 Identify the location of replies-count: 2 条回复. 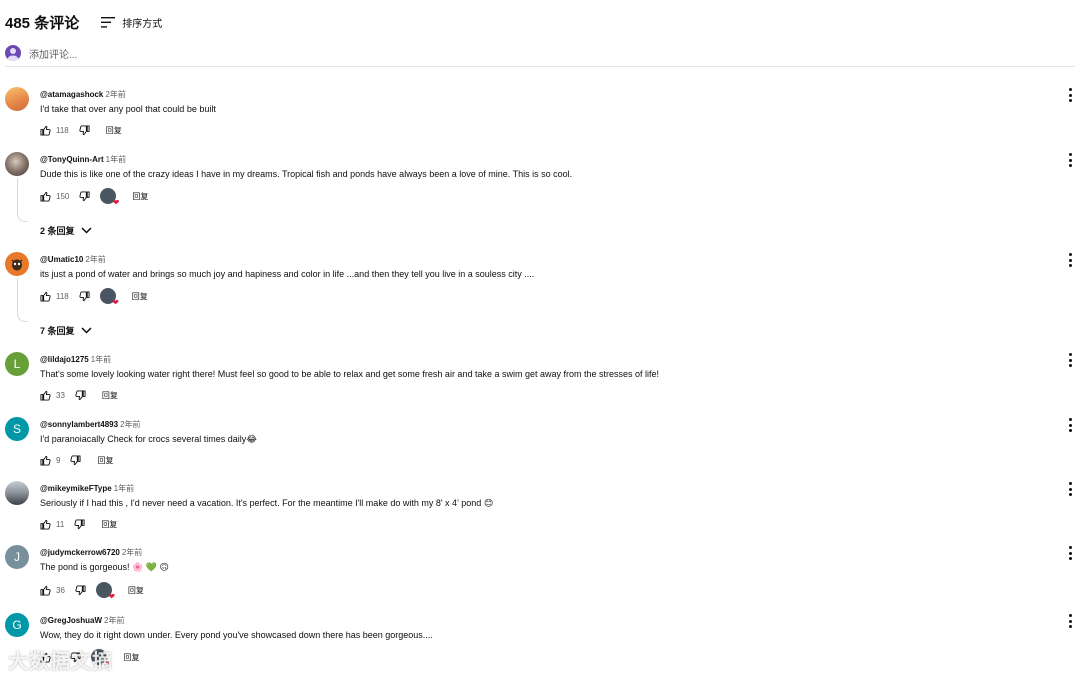
(57, 231).